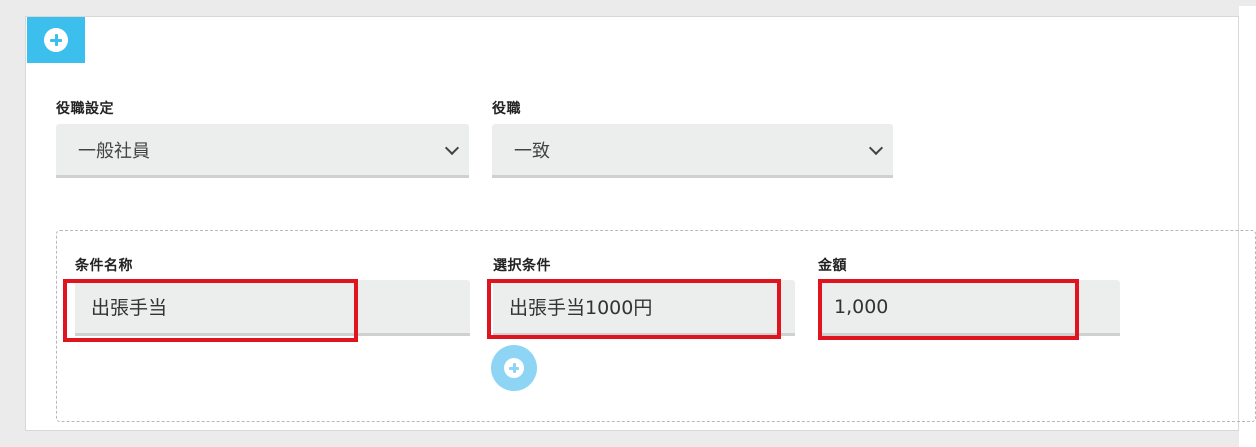 This screenshot has height=447, width=1256. I want to click on highlight-amount, so click(948, 309).